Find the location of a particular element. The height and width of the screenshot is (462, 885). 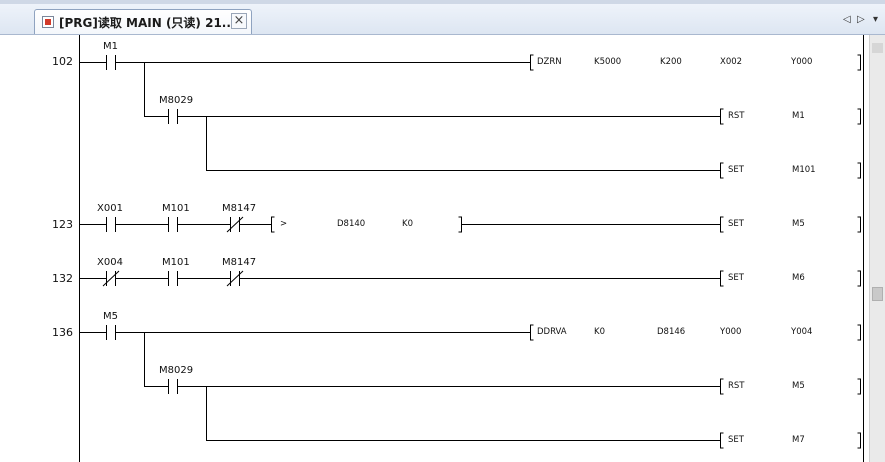

contact-label: M5 is located at coordinates (110, 316).